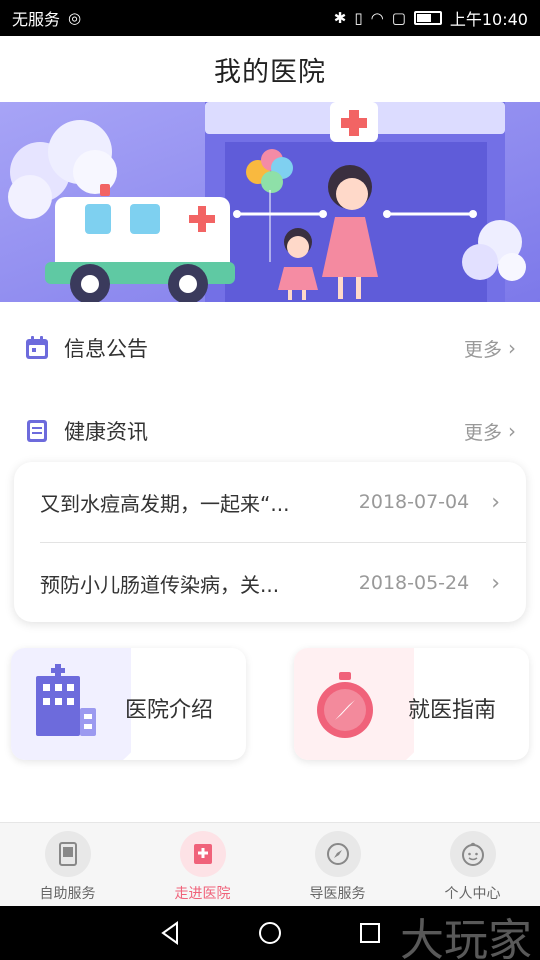 Image resolution: width=540 pixels, height=960 pixels. What do you see at coordinates (36, 19) in the screenshot?
I see `carrier-text: 无服务` at bounding box center [36, 19].